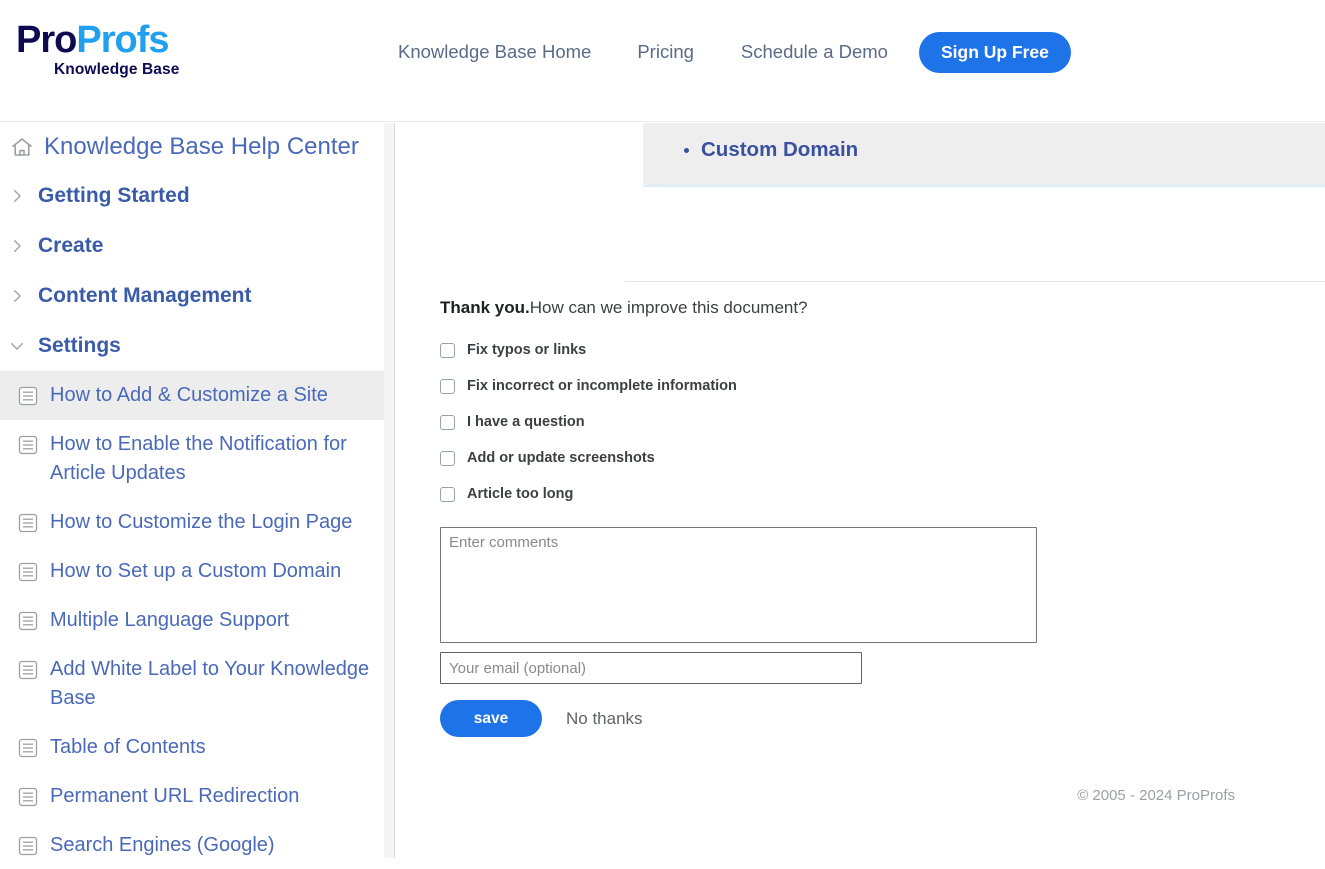  Describe the element at coordinates (175, 796) in the screenshot. I see `sidebar-article-label: Permanent URL Redirection` at that location.